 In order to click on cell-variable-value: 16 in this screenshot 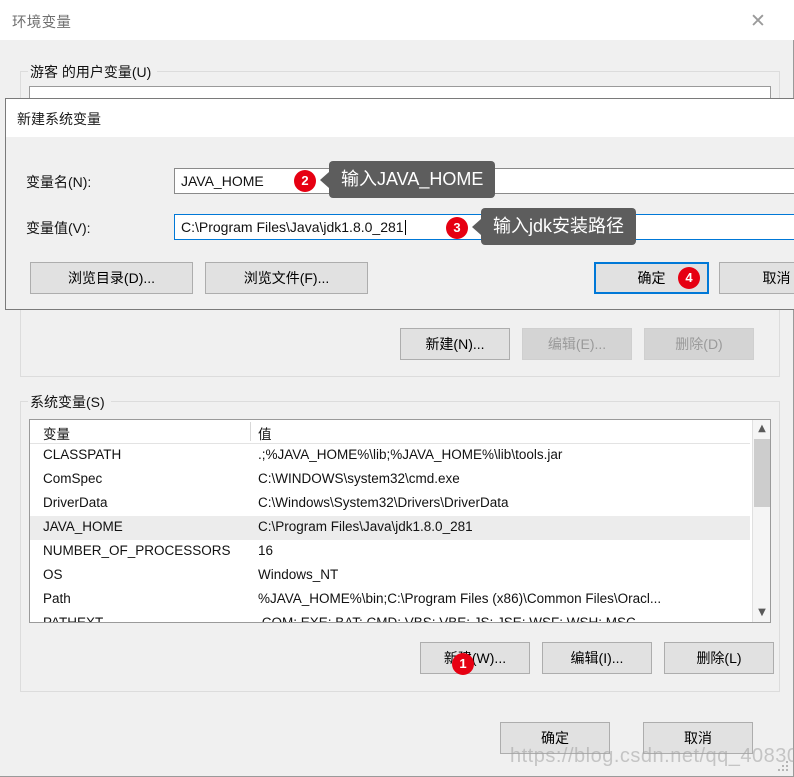, I will do `click(266, 550)`.